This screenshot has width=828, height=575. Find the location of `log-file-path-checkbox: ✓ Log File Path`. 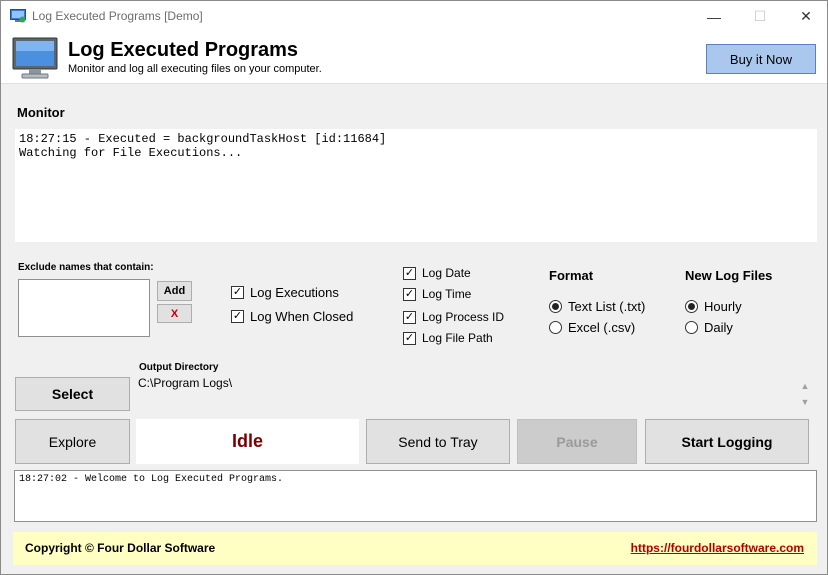

log-file-path-checkbox: ✓ Log File Path is located at coordinates (448, 338).